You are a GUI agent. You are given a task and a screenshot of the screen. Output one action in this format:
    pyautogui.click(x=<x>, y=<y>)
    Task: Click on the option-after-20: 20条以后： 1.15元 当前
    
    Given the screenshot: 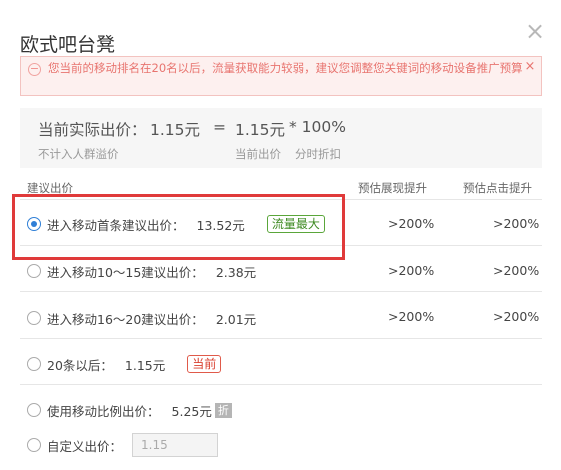 What is the action you would take?
    pyautogui.click(x=124, y=364)
    